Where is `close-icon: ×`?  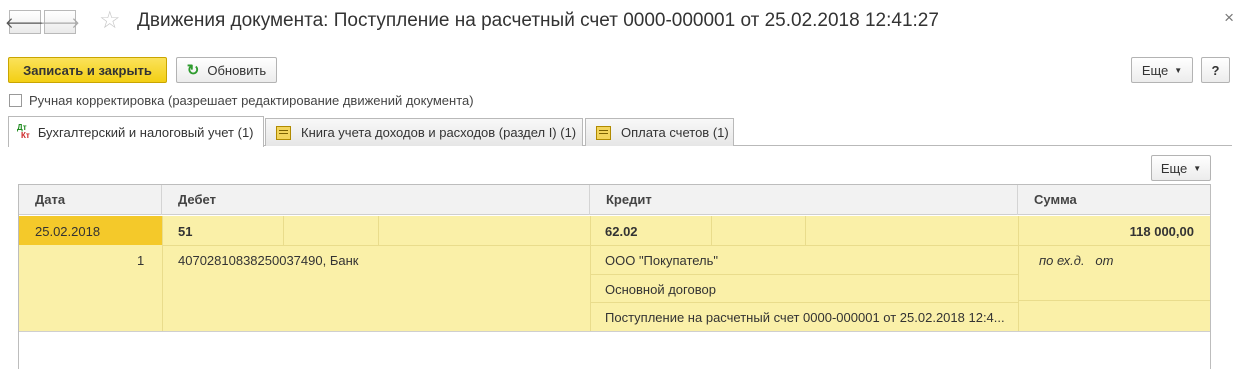 close-icon: × is located at coordinates (1229, 18).